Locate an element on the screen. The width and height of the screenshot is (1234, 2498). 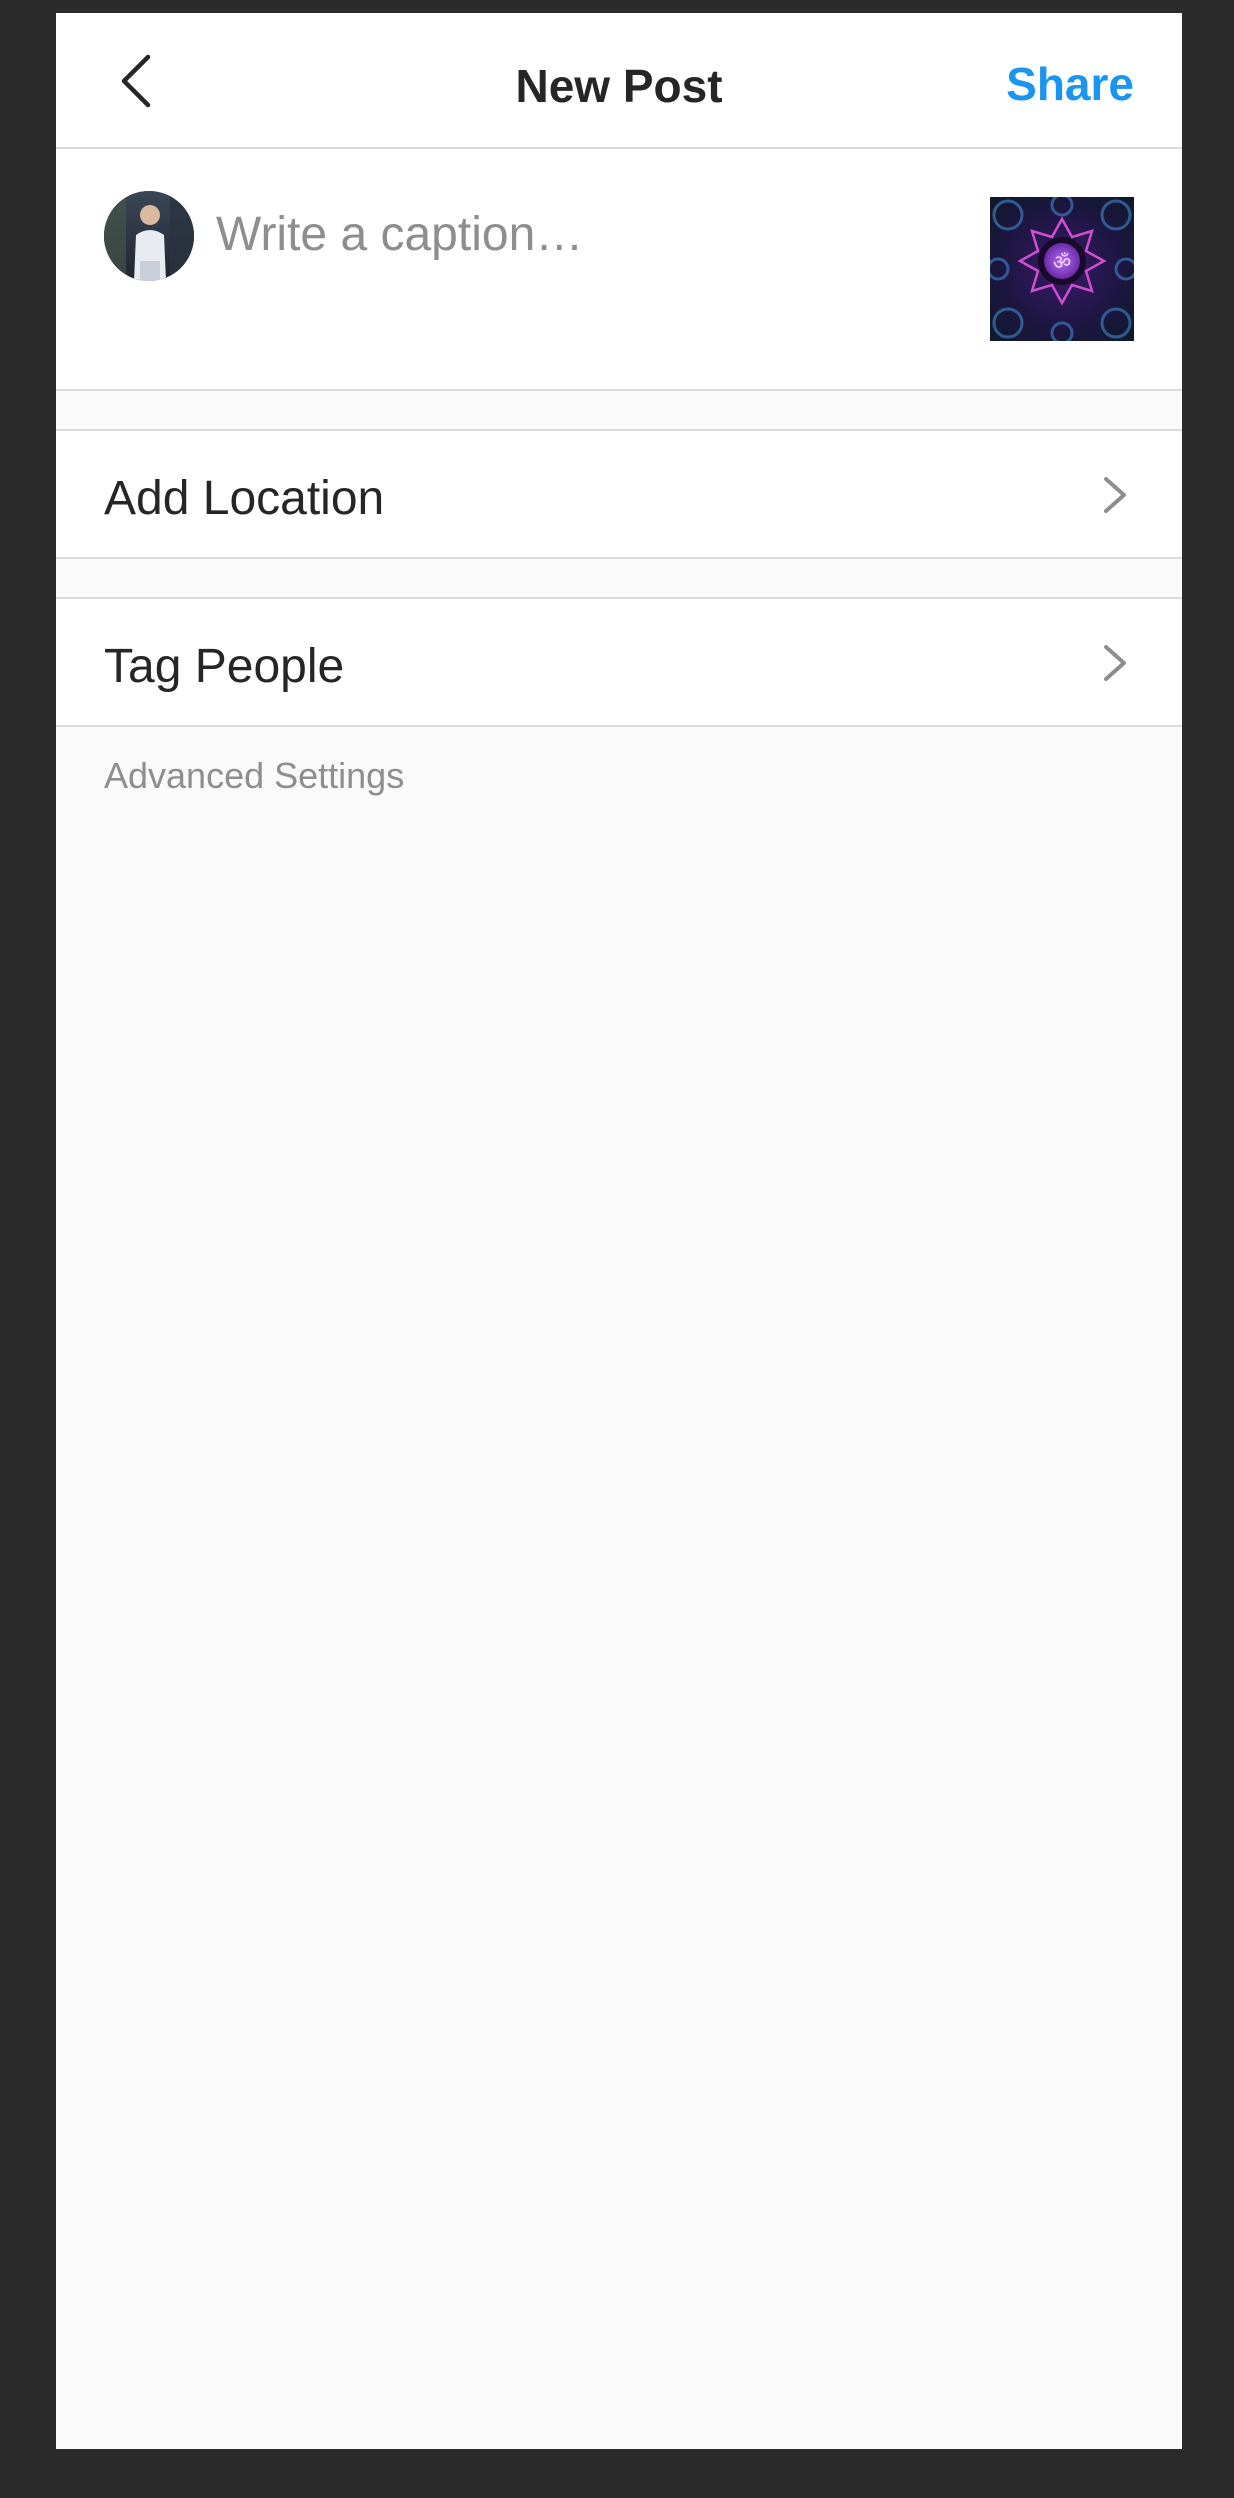
add-location-row: Add Location is located at coordinates (619, 494).